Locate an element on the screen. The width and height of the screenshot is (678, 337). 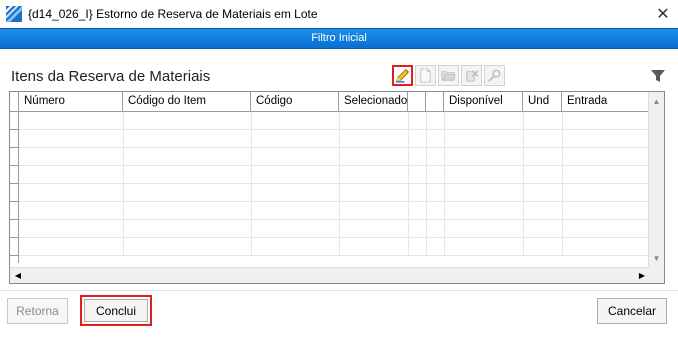
cancelar-label: Cancelar is located at coordinates (632, 311).